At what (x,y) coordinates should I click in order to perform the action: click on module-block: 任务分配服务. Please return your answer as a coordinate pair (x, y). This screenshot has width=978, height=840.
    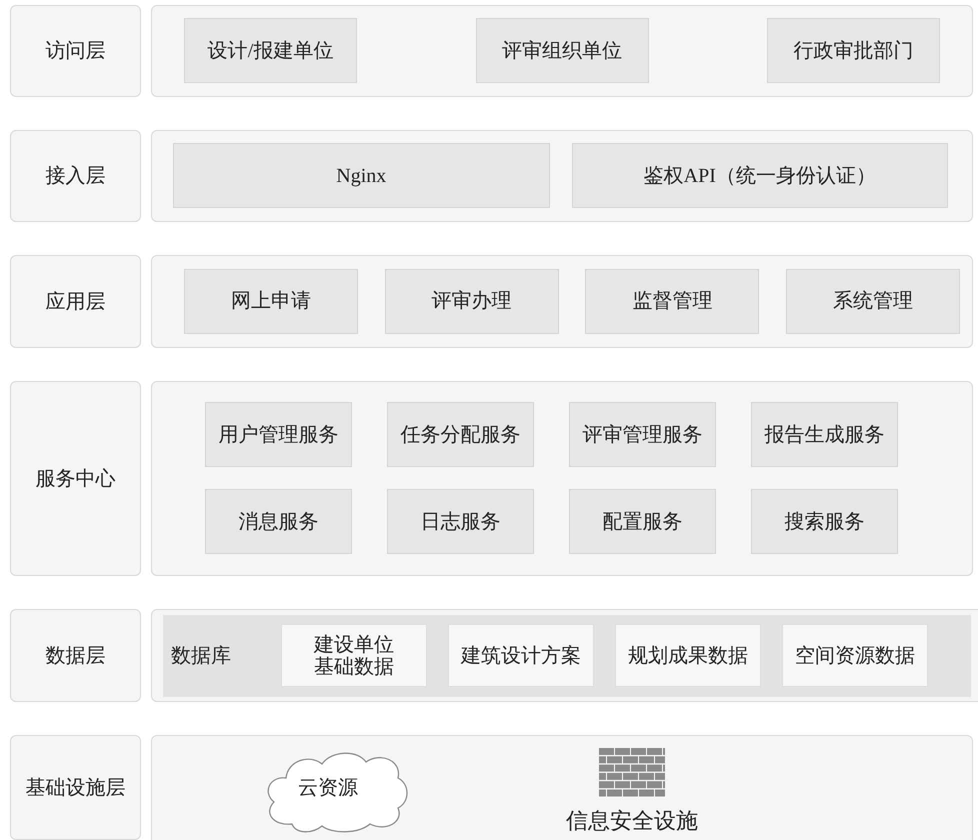
    Looking at the image, I should click on (460, 435).